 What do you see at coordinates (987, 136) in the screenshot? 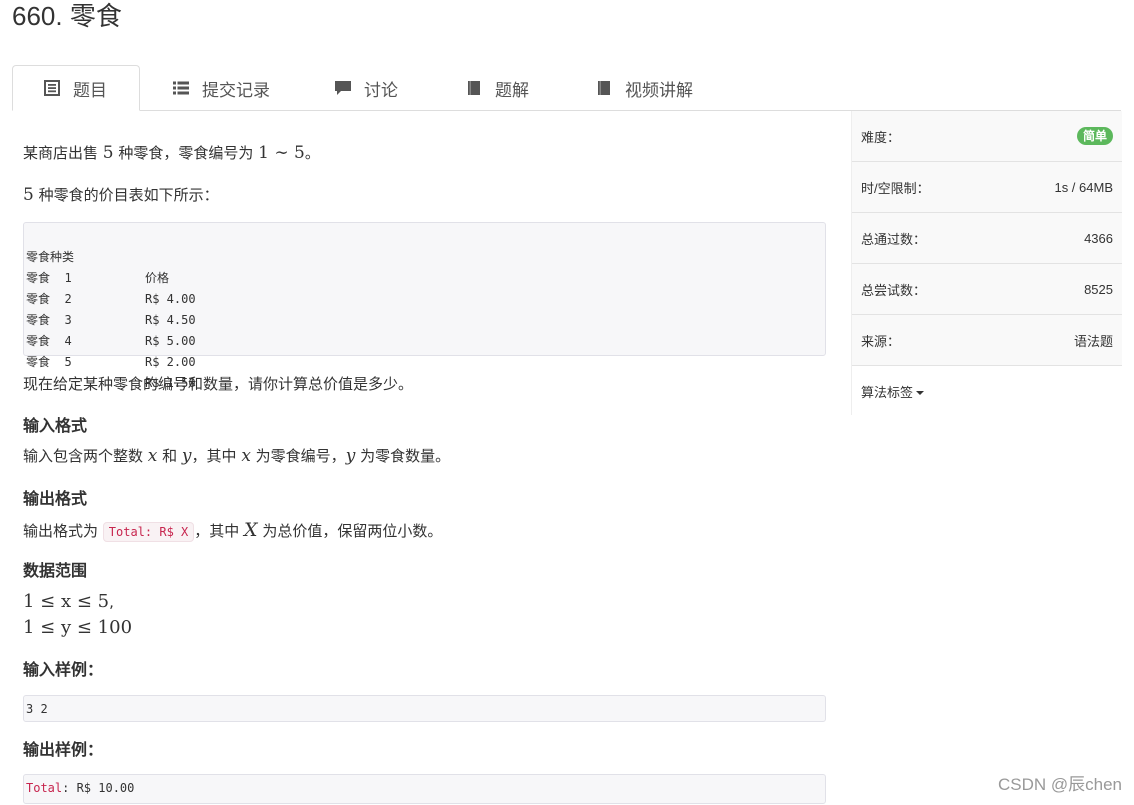
I see `difficulty-row: 难度： 简单` at bounding box center [987, 136].